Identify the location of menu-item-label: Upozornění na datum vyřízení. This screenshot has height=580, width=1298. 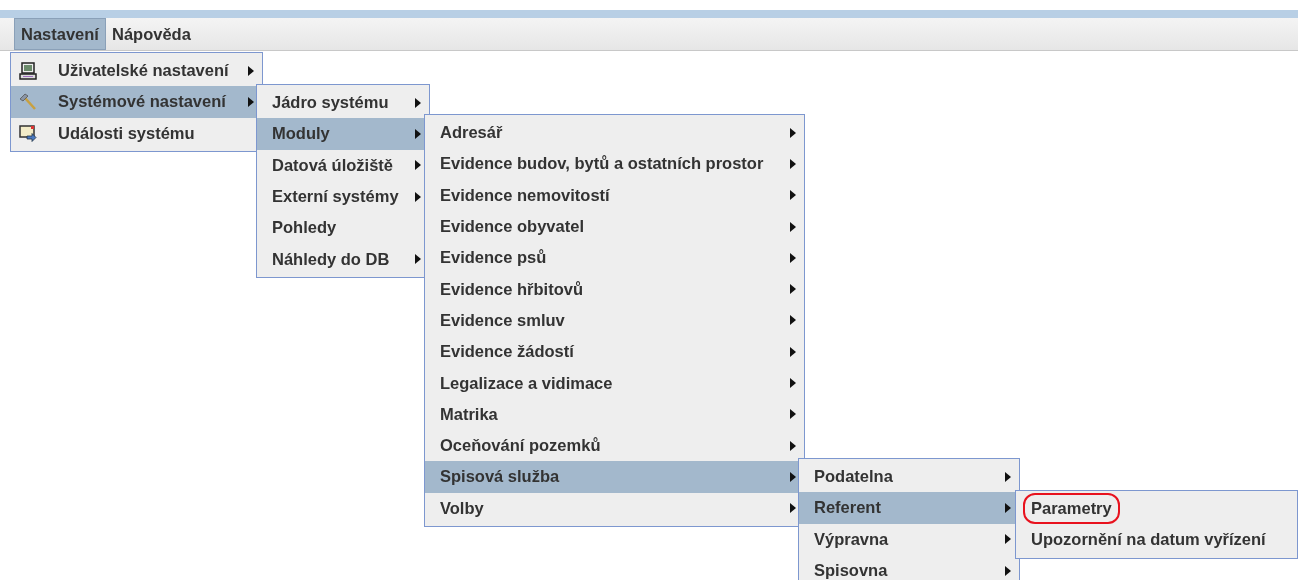
(1148, 540).